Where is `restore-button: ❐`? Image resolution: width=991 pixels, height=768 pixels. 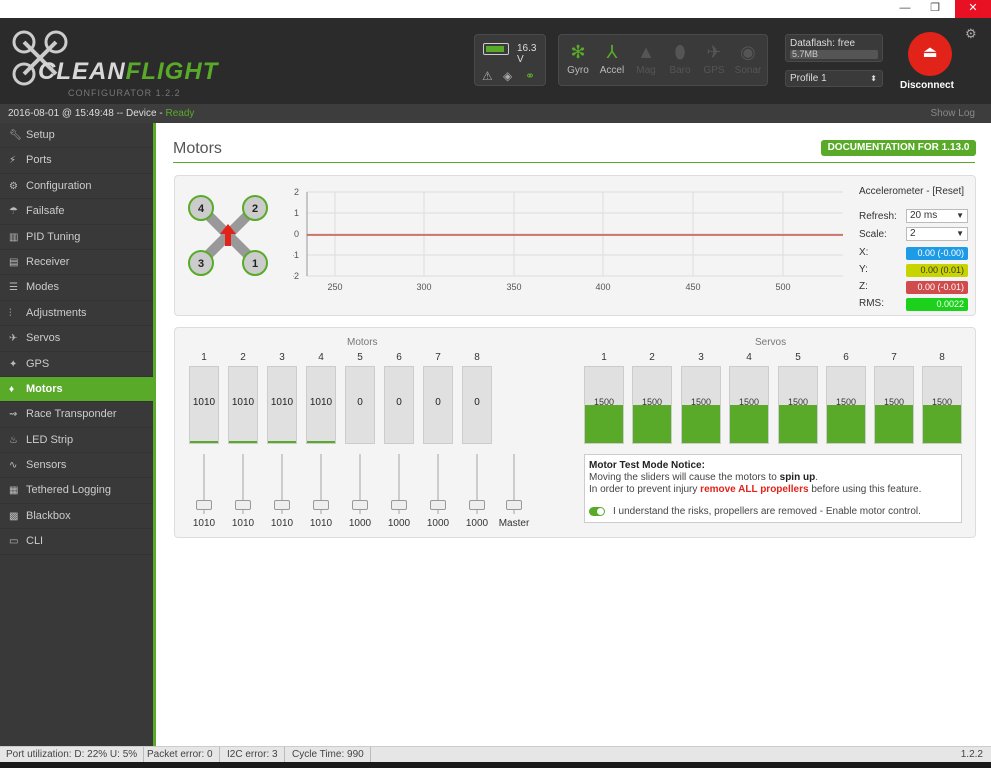
restore-button: ❐ is located at coordinates (935, 9).